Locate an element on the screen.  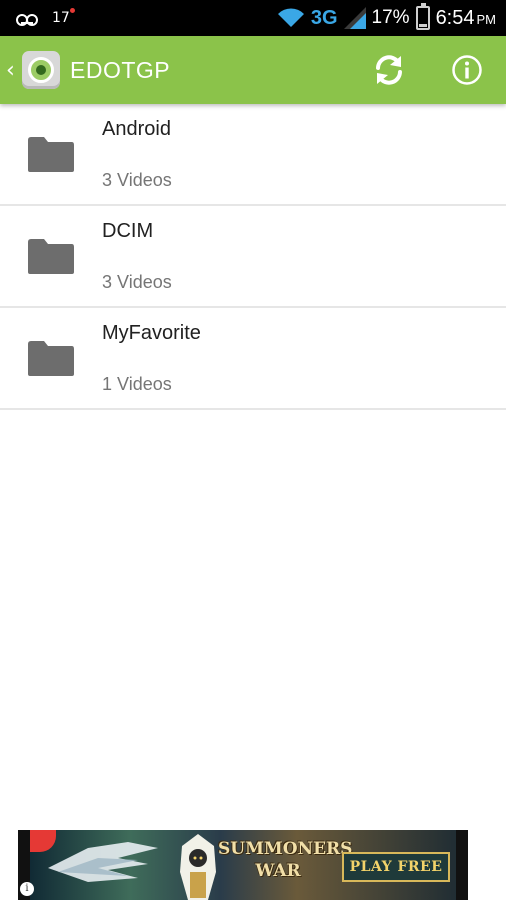
app-logo-lens is located at coordinates (41, 70).